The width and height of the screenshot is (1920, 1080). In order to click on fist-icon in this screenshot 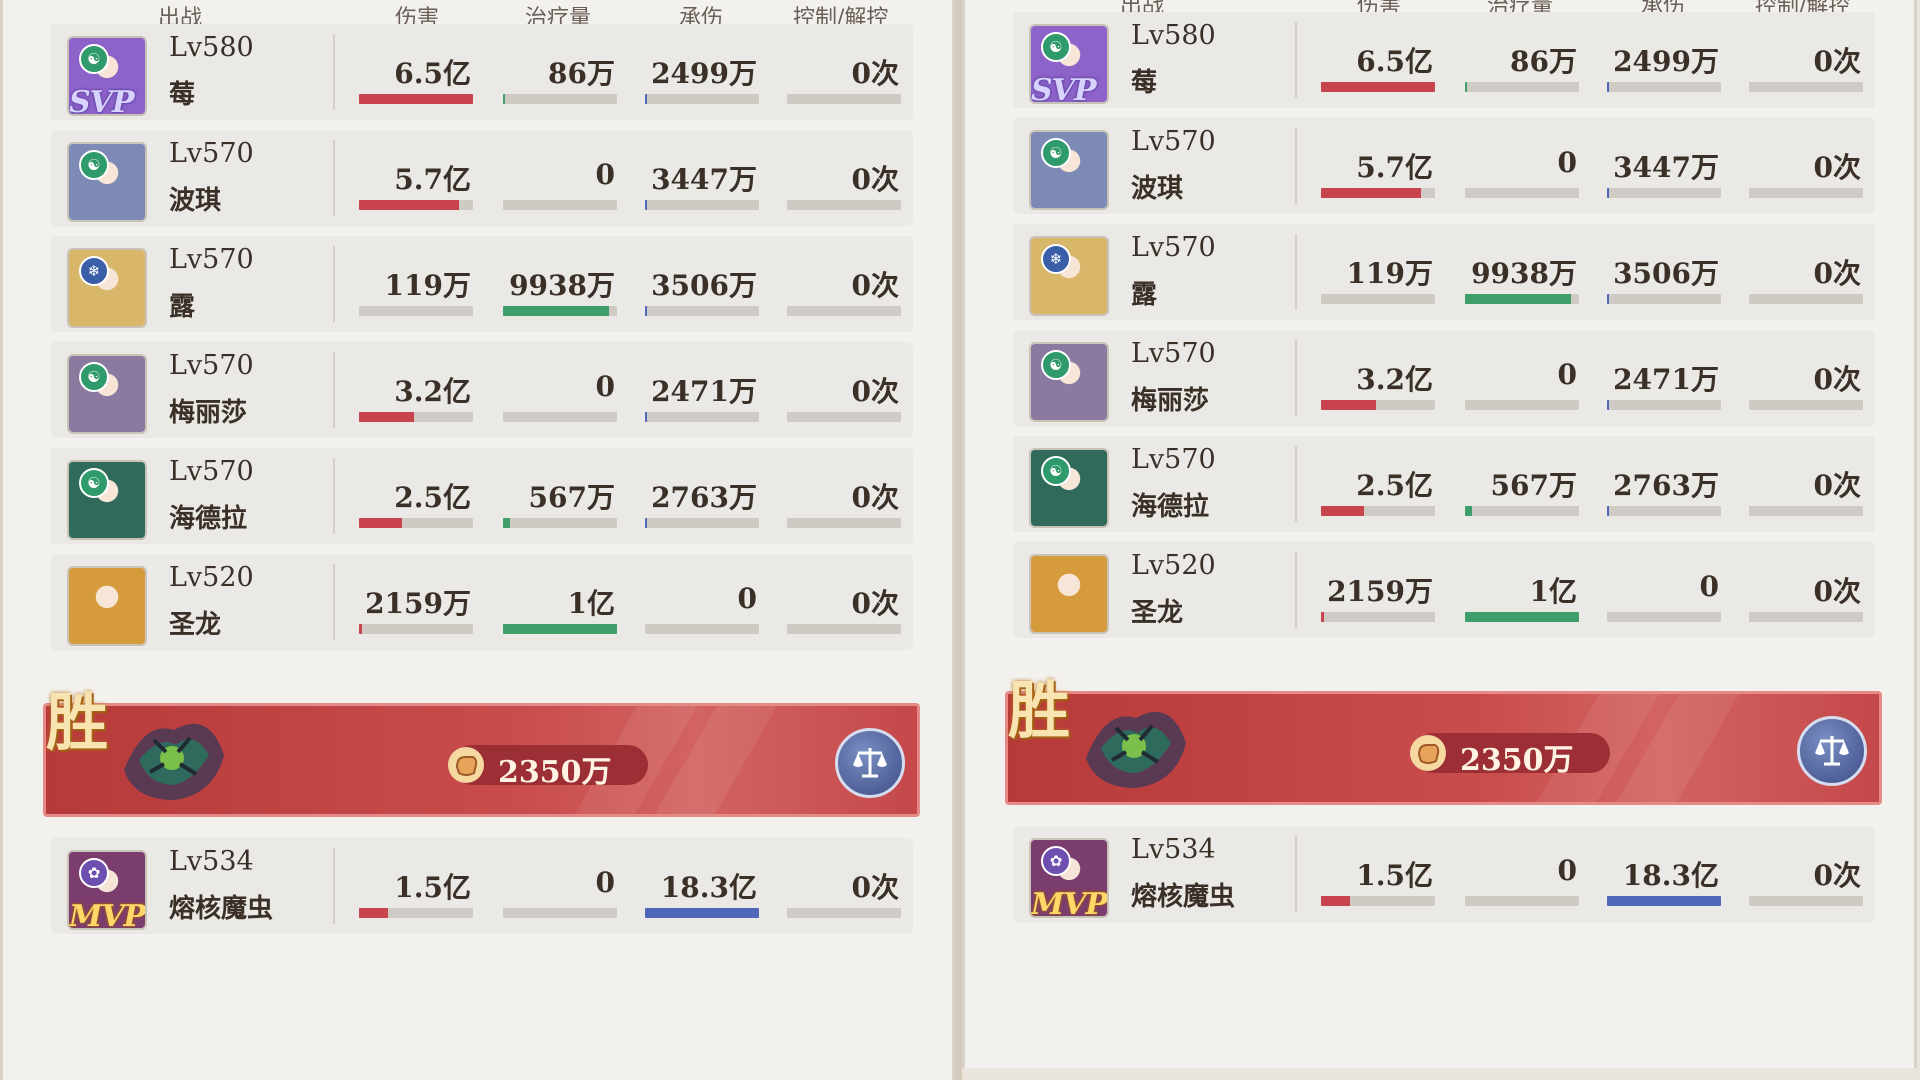, I will do `click(1428, 753)`.